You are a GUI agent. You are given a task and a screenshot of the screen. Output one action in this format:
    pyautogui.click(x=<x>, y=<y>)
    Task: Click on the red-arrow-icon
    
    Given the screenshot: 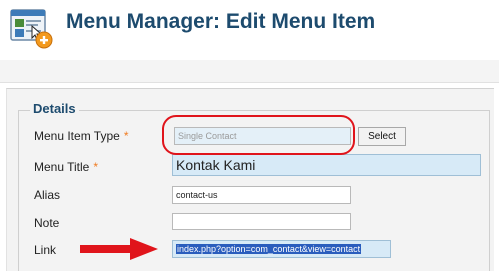 What is the action you would take?
    pyautogui.click(x=119, y=249)
    